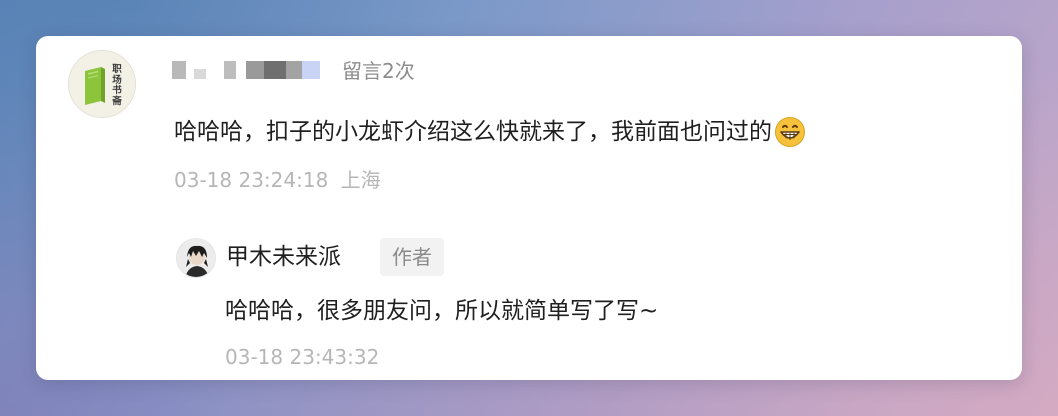  What do you see at coordinates (412, 257) in the screenshot?
I see `author-badge: 作者` at bounding box center [412, 257].